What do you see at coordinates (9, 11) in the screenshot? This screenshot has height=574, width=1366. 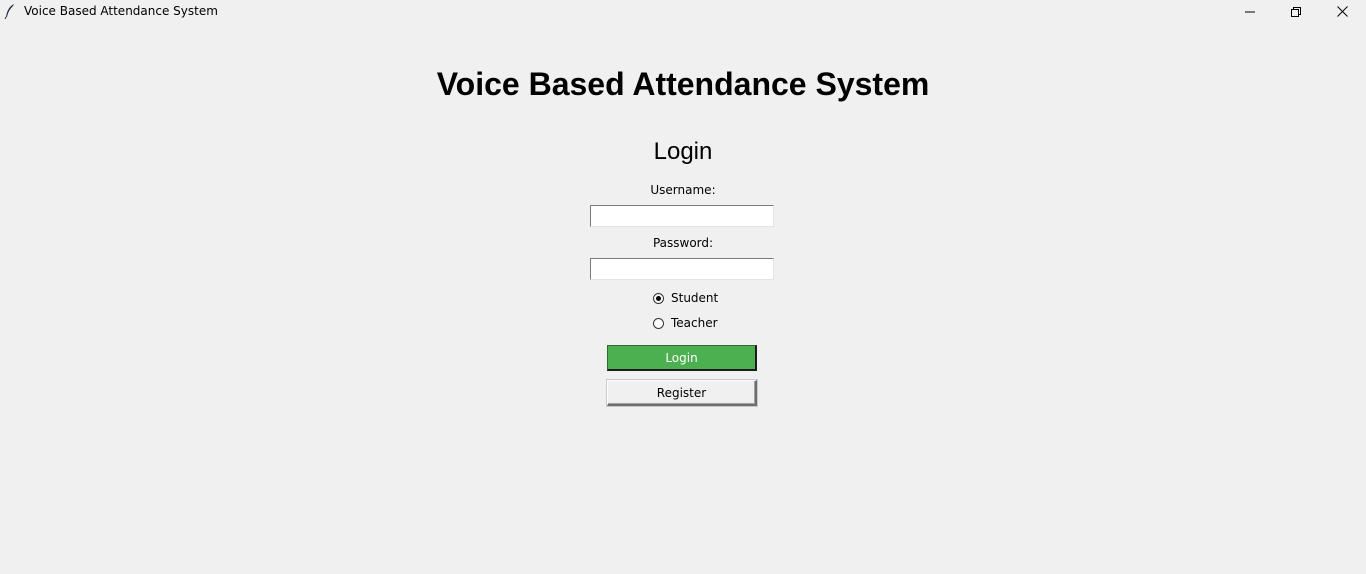 I see `feather-icon` at bounding box center [9, 11].